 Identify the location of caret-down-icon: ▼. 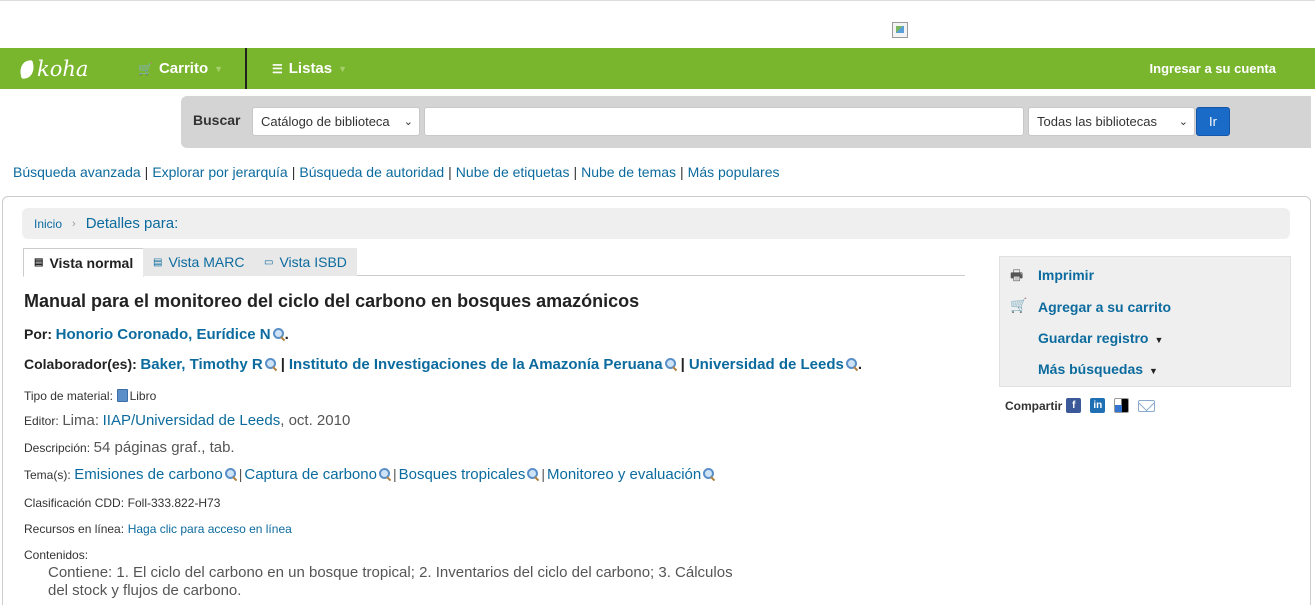
(1153, 371).